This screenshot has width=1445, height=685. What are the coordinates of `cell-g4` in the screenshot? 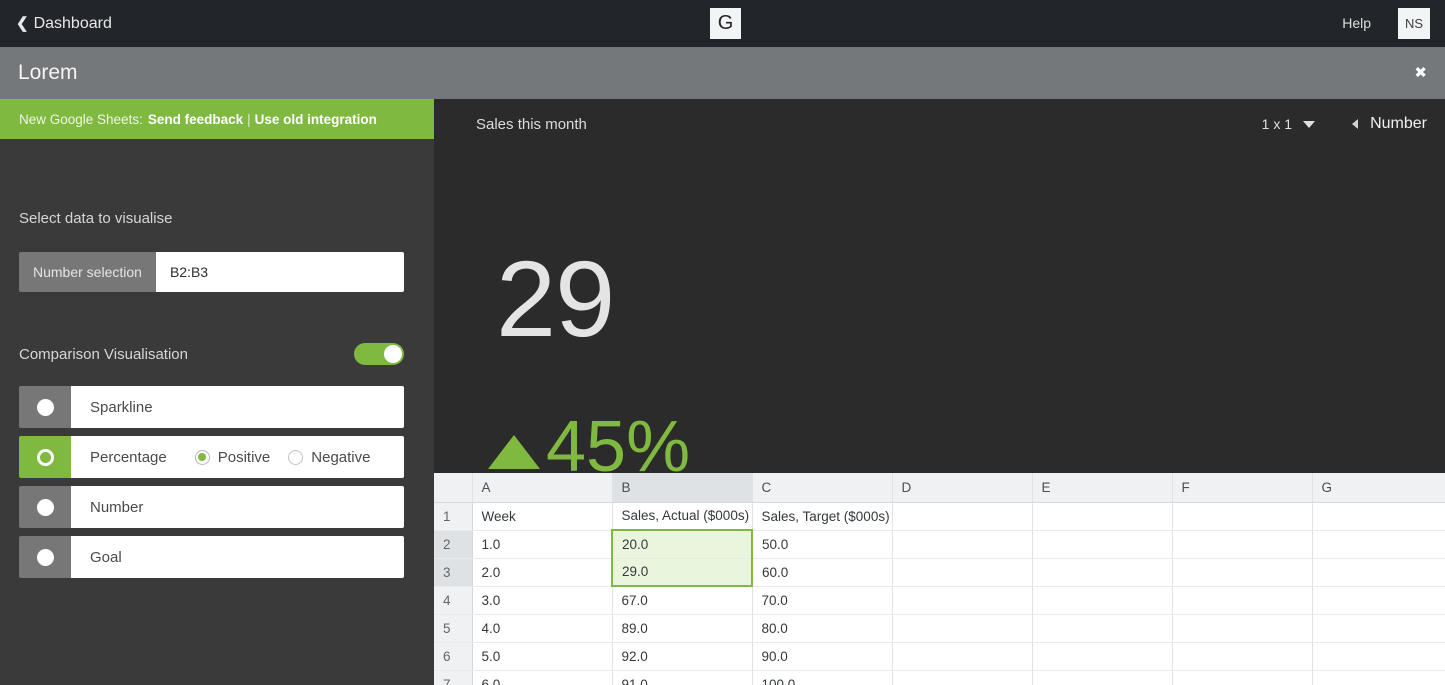 It's located at (1378, 600).